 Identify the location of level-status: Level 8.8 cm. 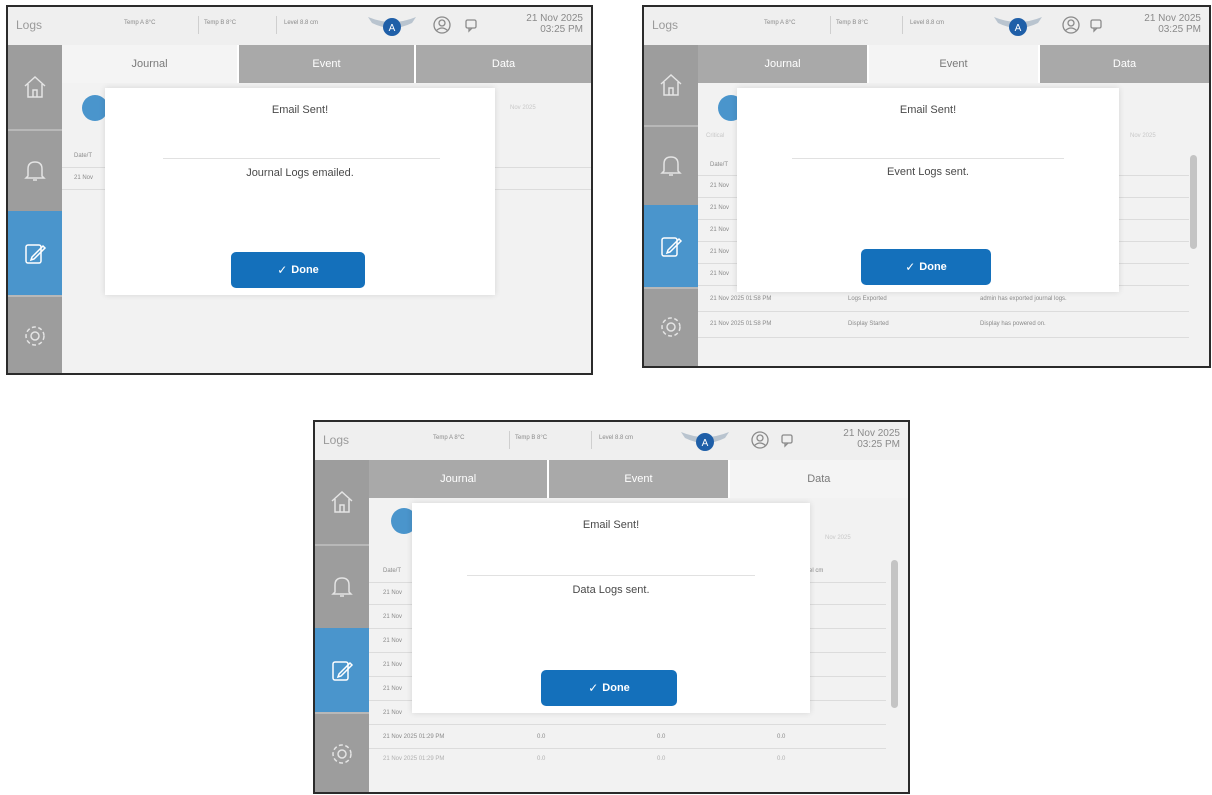
(927, 23).